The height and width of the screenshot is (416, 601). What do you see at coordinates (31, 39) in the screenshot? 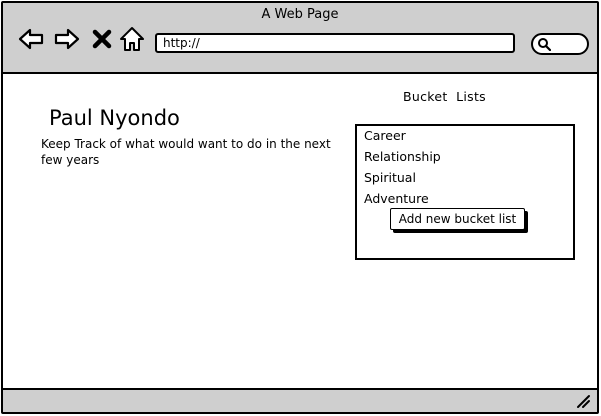
I see `back-arrow-icon` at bounding box center [31, 39].